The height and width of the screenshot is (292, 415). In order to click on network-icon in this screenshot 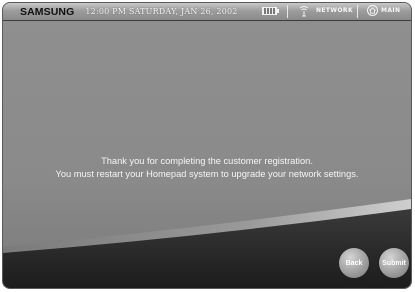, I will do `click(304, 11)`.